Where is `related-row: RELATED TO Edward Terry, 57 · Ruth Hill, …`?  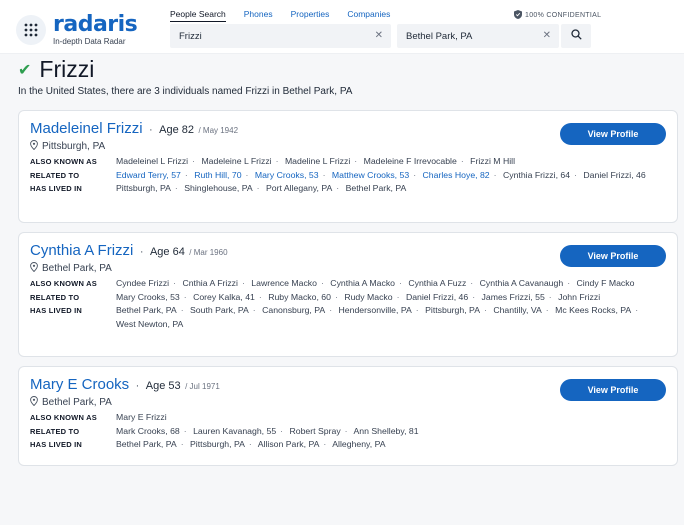 related-row: RELATED TO Edward Terry, 57 · Ruth Hill, … is located at coordinates (348, 176).